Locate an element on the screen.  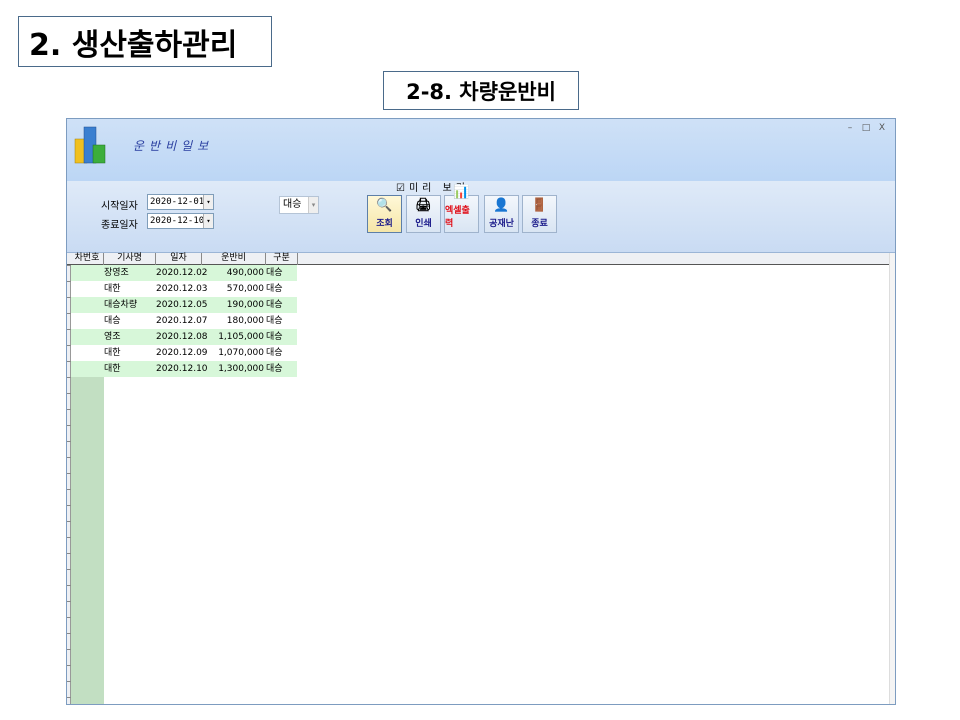
date-cell: 2020.12.08 is located at coordinates (182, 337).